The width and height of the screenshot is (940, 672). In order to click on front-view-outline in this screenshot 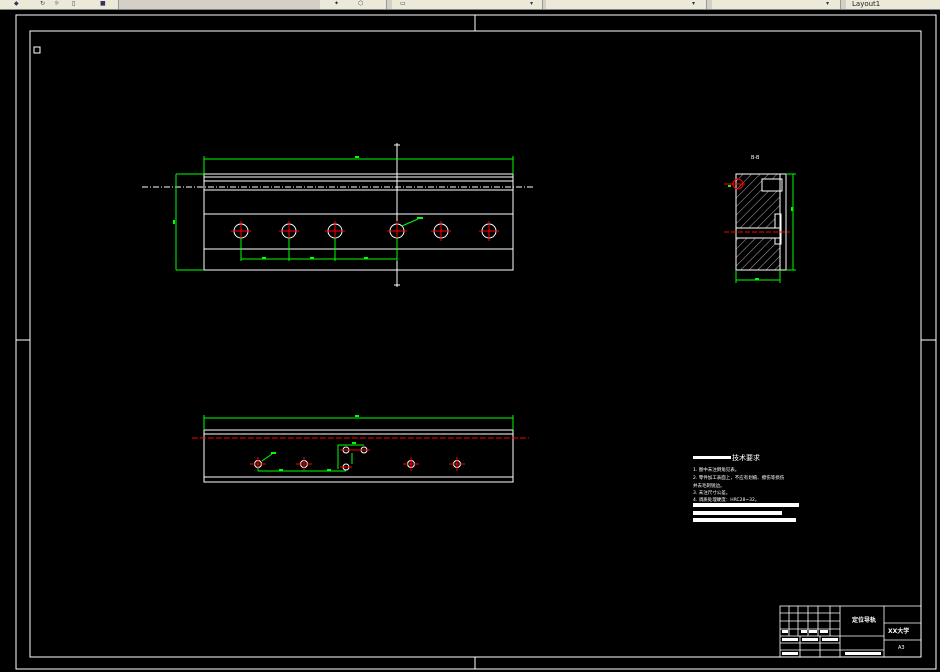, I will do `click(358, 222)`.